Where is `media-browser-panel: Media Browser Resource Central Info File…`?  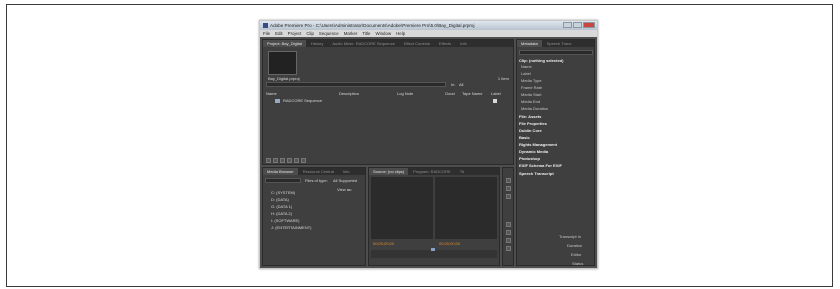
media-browser-panel: Media Browser Resource Central Info File… is located at coordinates (314, 216).